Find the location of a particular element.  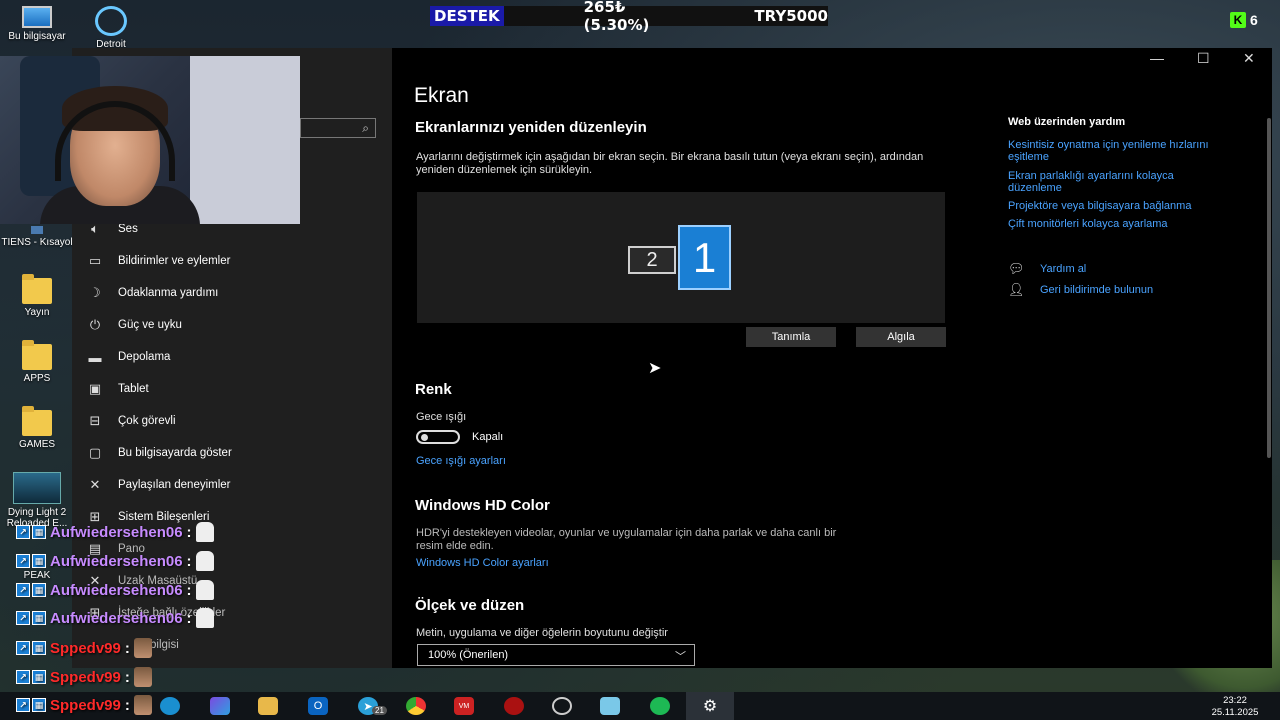

moon-icon: ☽ is located at coordinates (95, 292).